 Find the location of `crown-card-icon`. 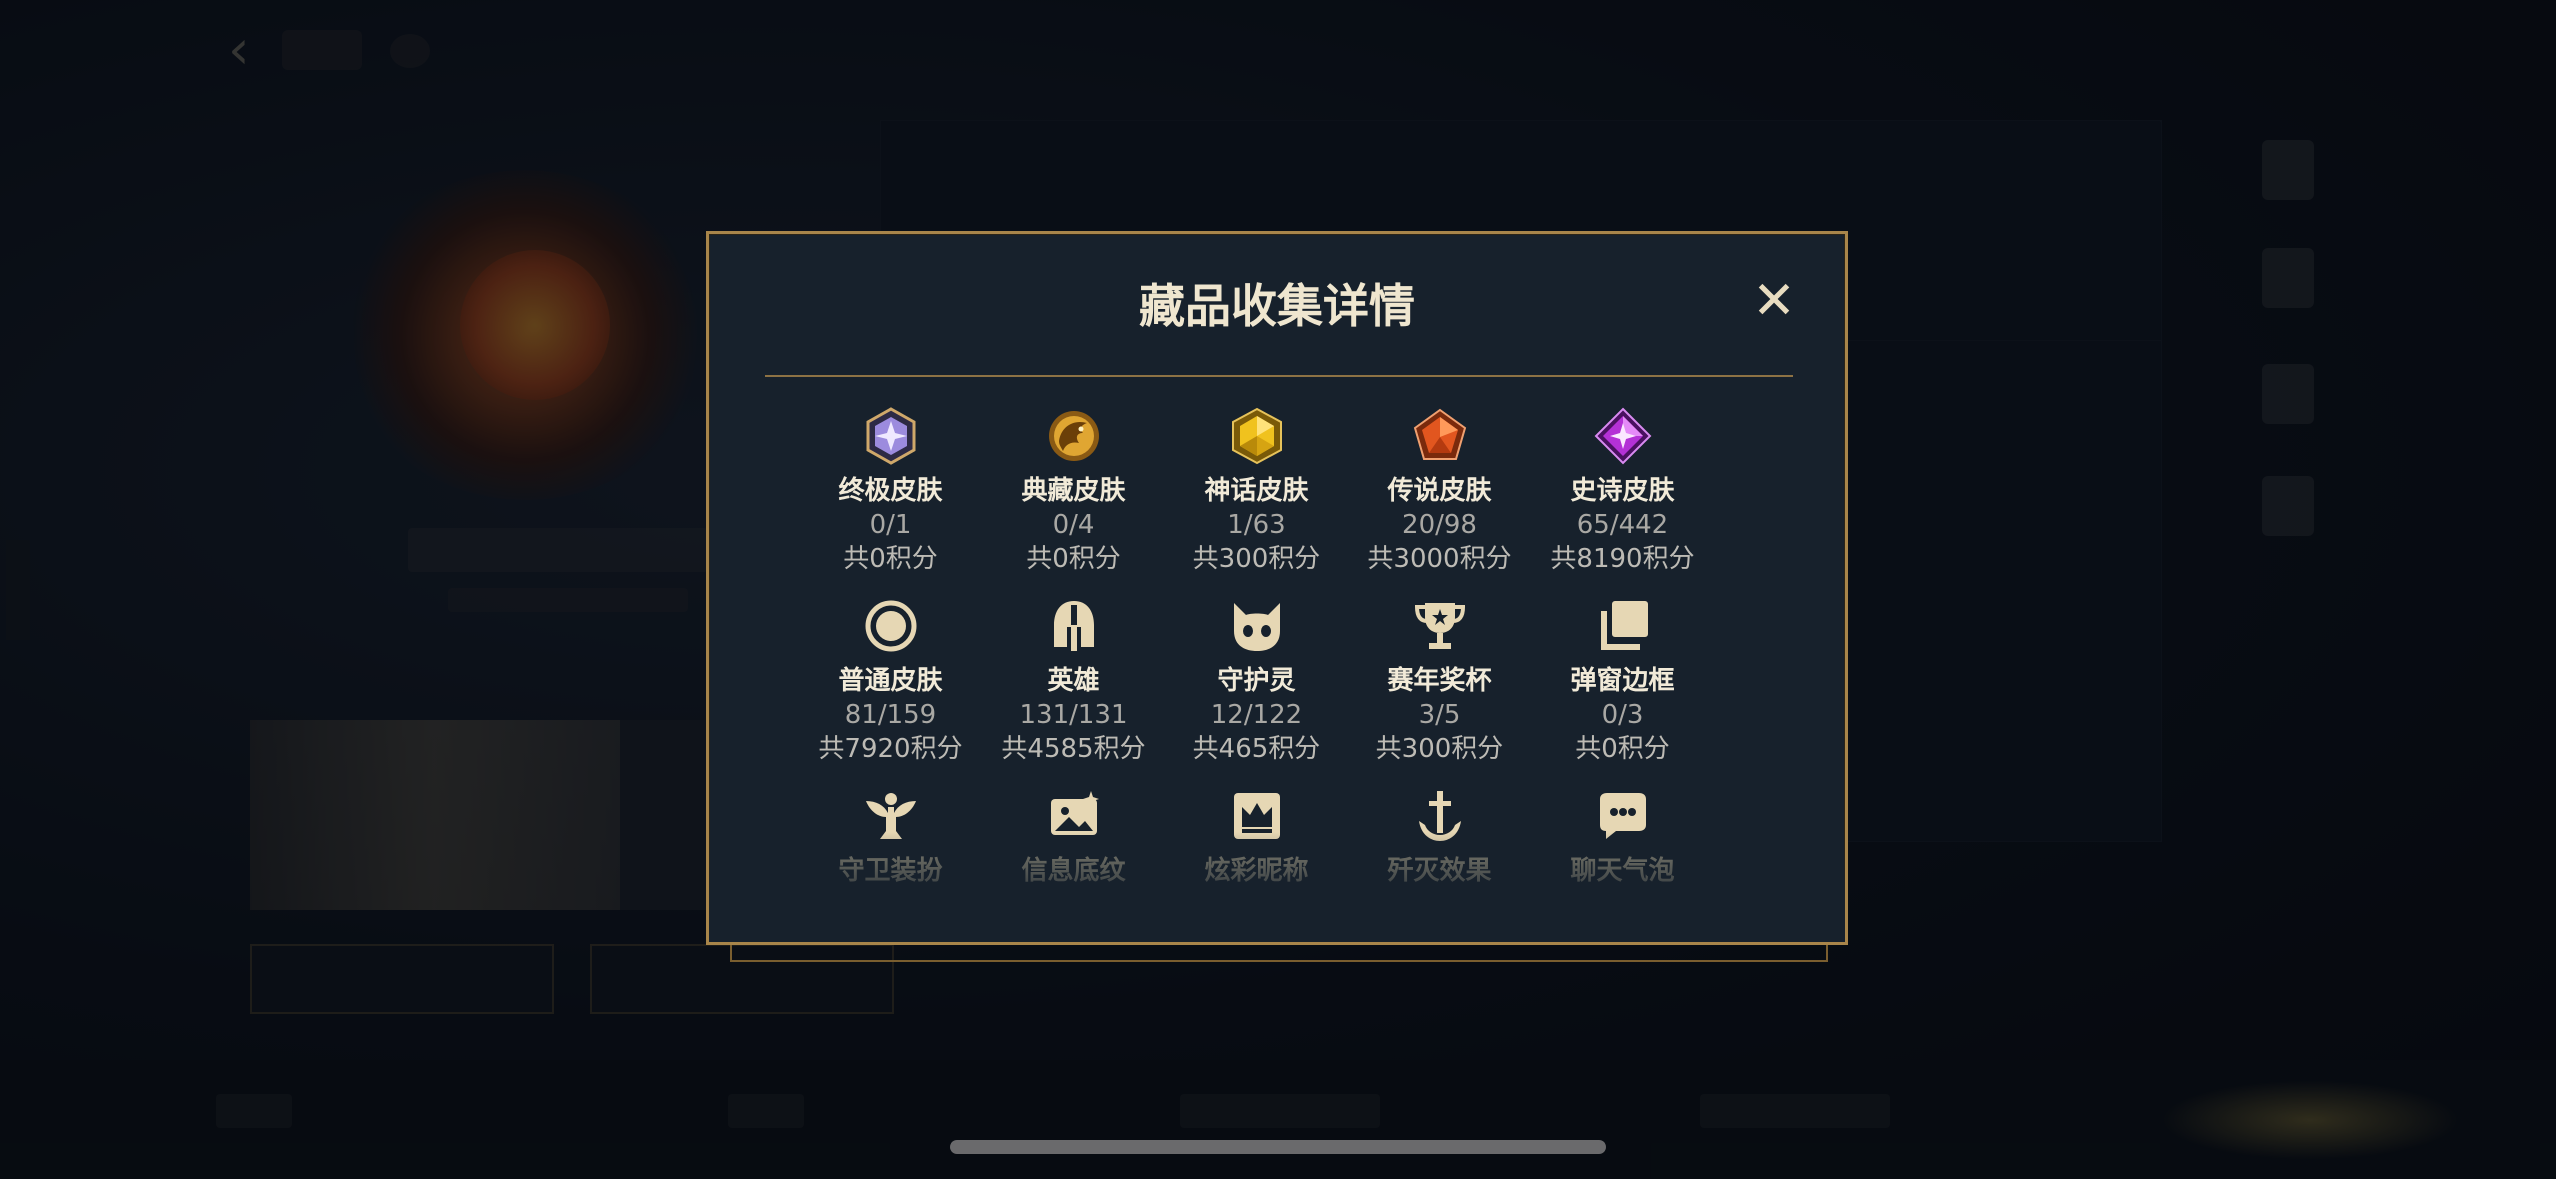

crown-card-icon is located at coordinates (1257, 816).